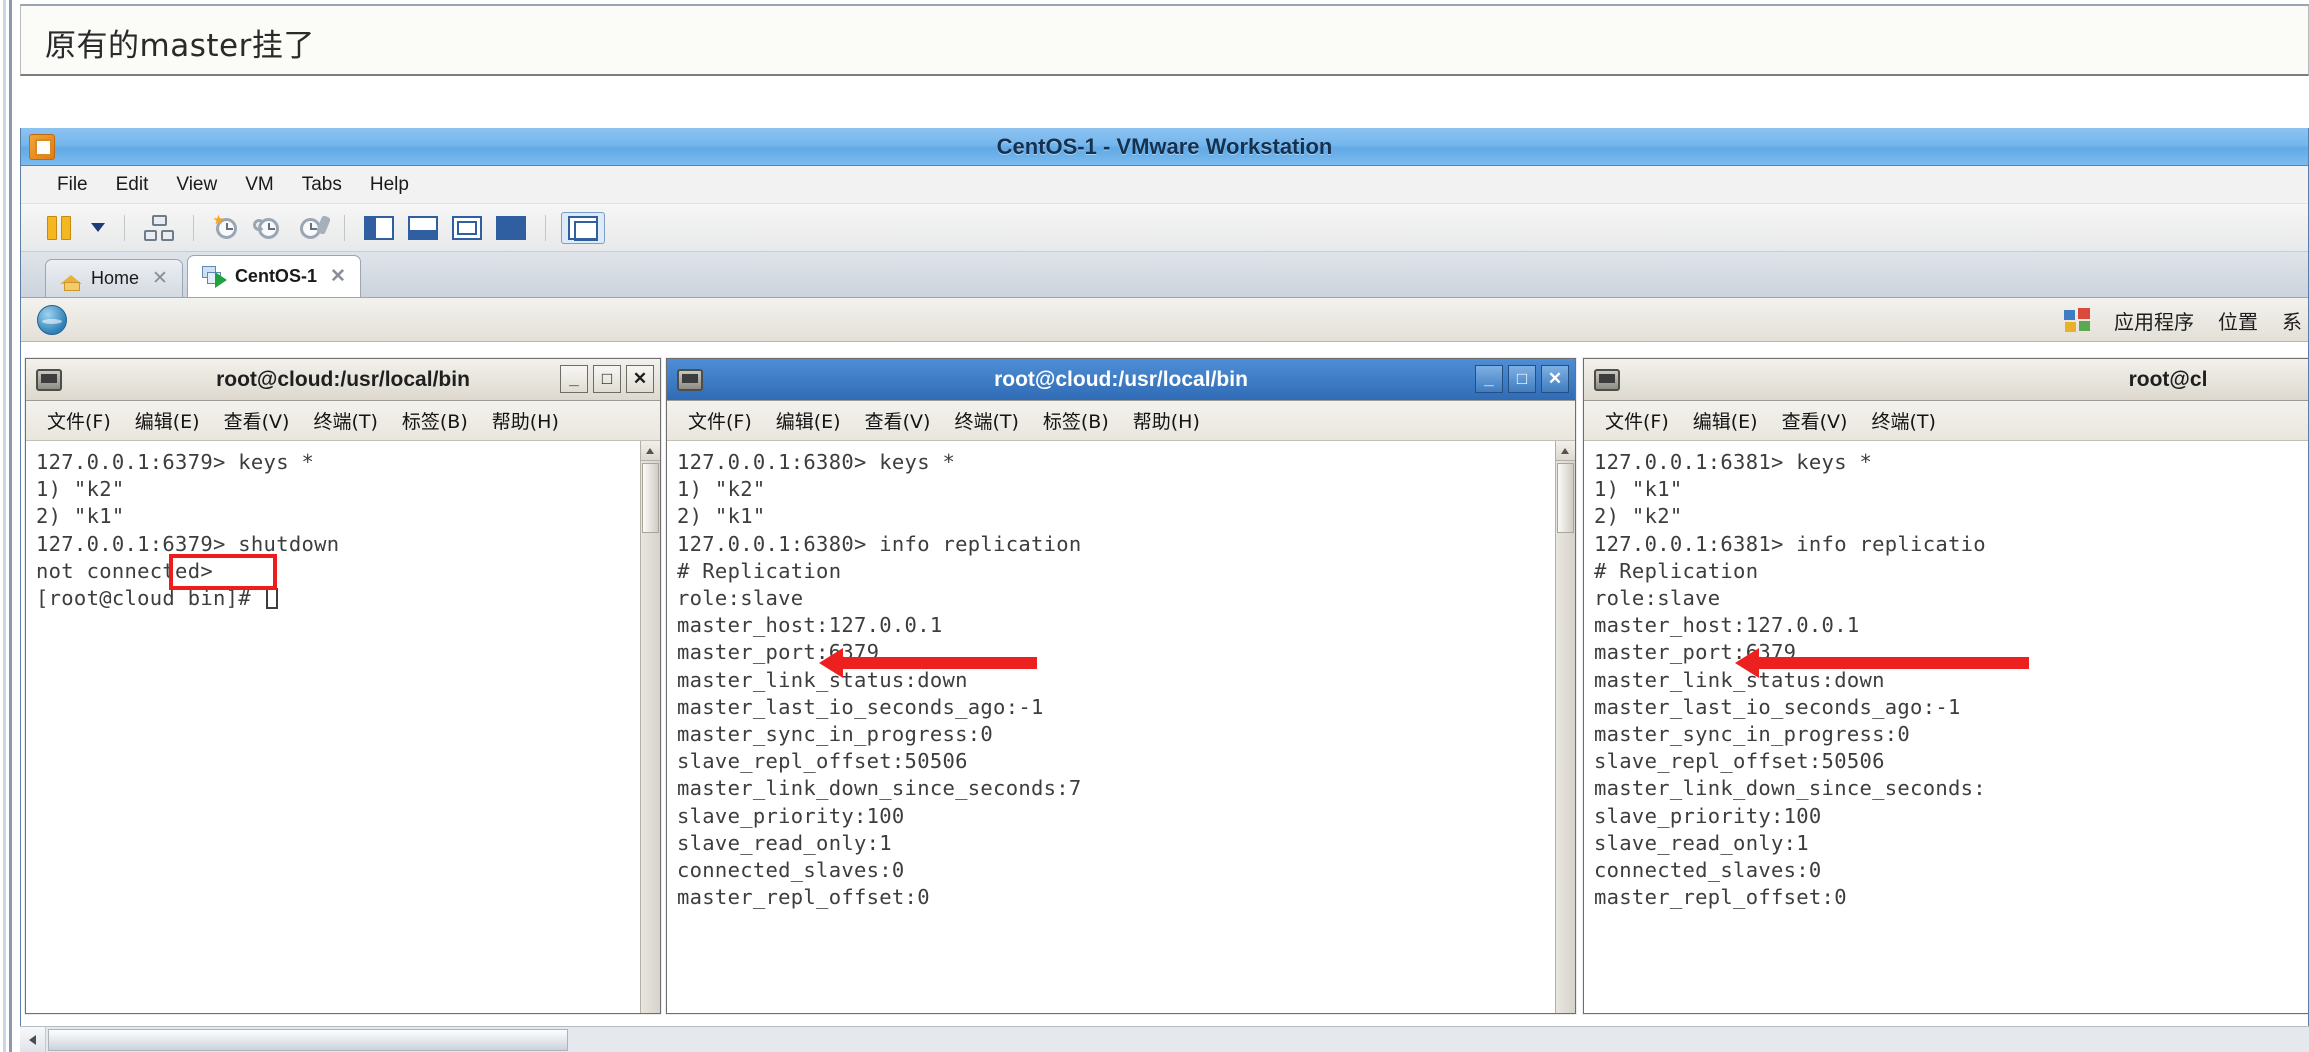  Describe the element at coordinates (574, 379) in the screenshot. I see `terminal-1-minimize-button: _` at that location.